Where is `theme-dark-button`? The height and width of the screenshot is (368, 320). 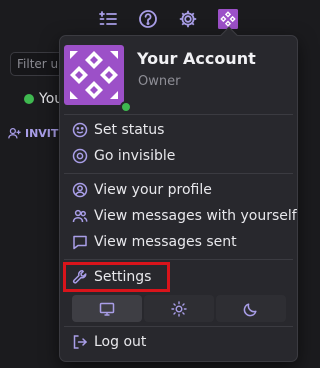
theme-dark-button is located at coordinates (251, 308).